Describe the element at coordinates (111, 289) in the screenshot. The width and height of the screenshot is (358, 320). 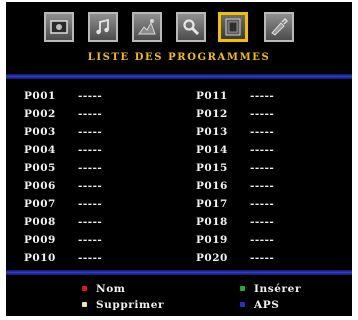
I see `legend-label: Nom` at that location.